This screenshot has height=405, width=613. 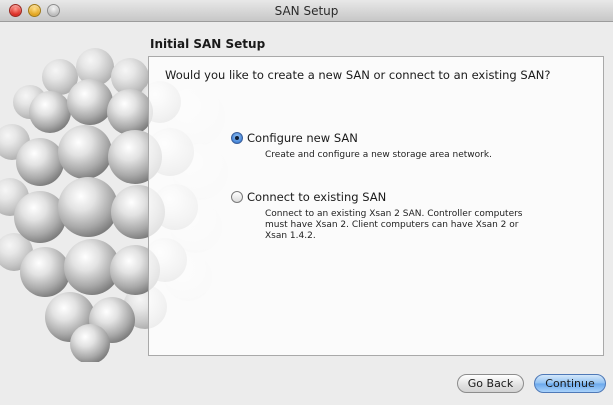 I want to click on option-label: Configure new SAN, so click(x=302, y=138).